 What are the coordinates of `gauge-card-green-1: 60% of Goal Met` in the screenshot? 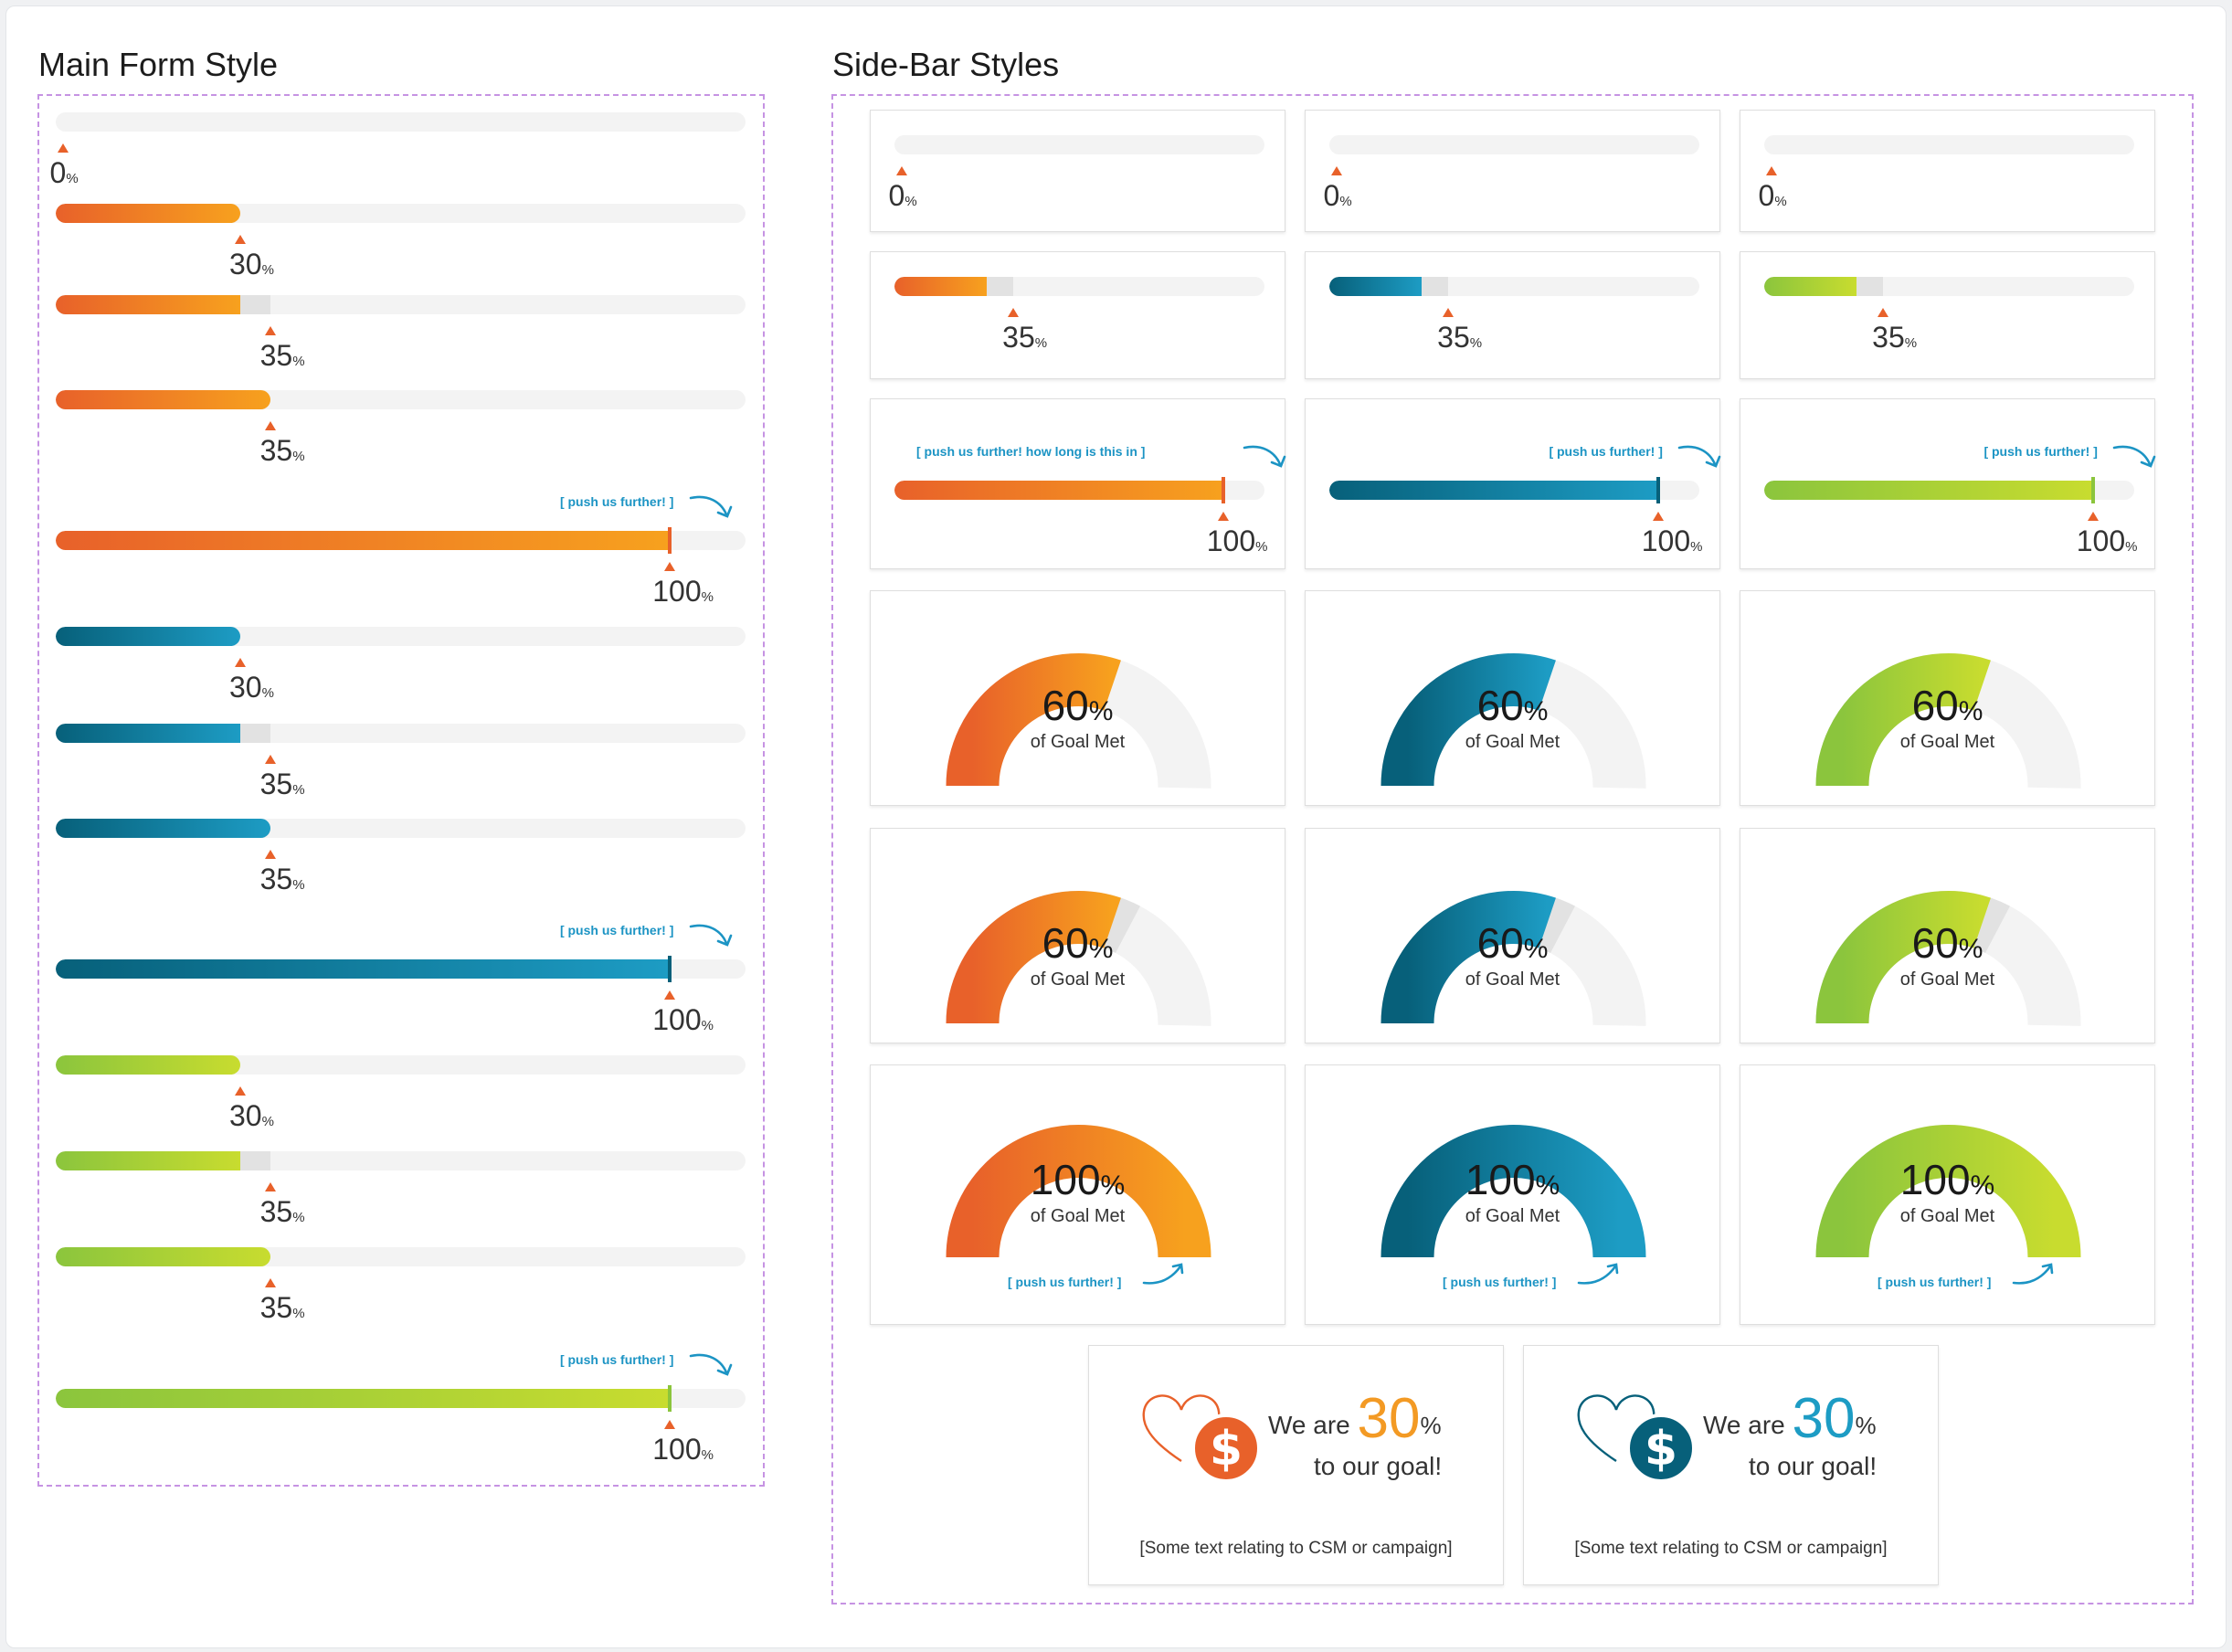 It's located at (1948, 936).